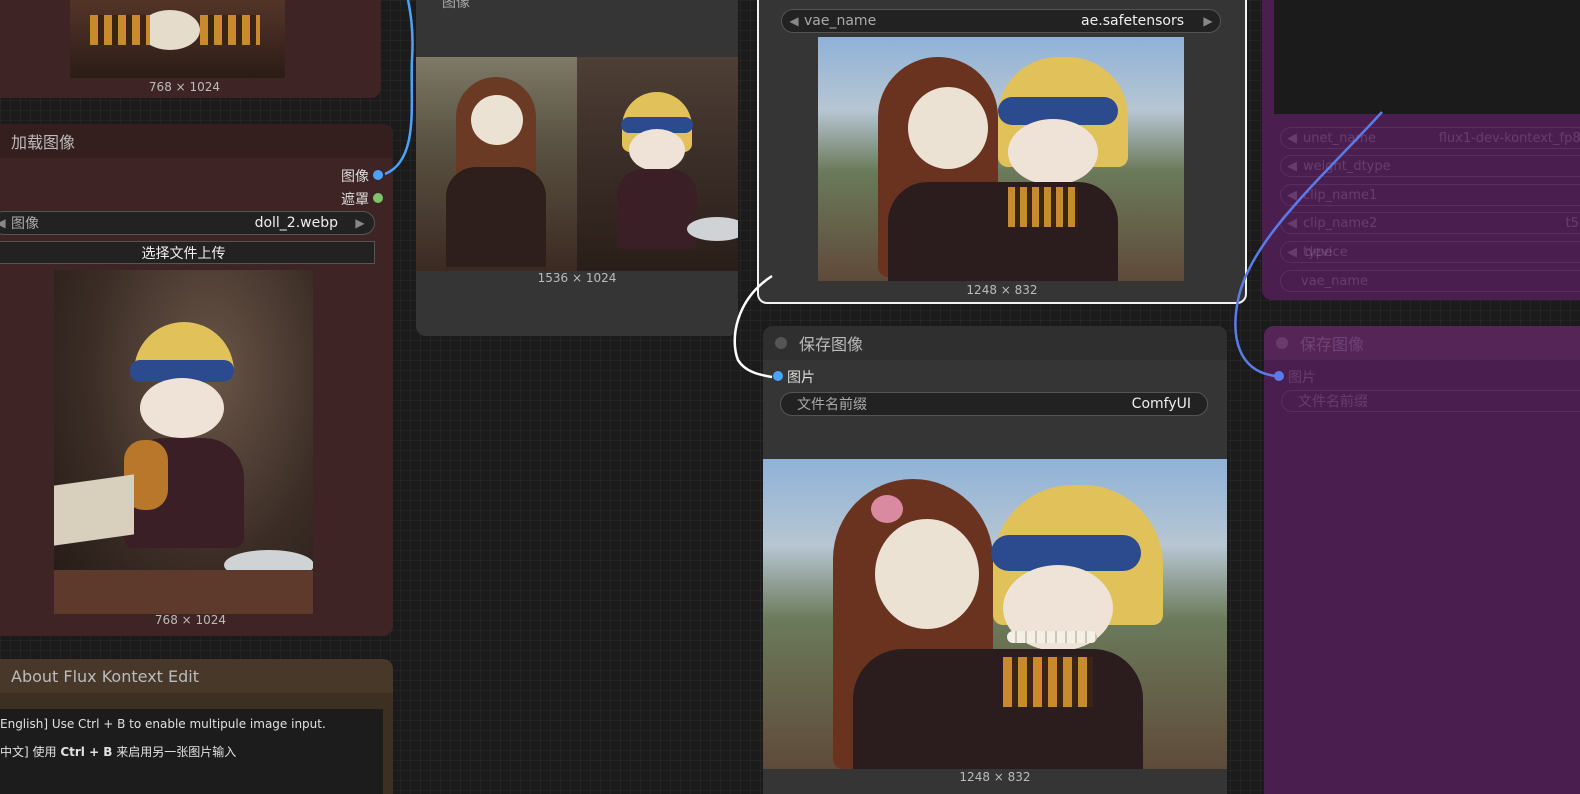  I want to click on widget-value: flux1-dev-kontext_fp8_sca, so click(1509, 138).